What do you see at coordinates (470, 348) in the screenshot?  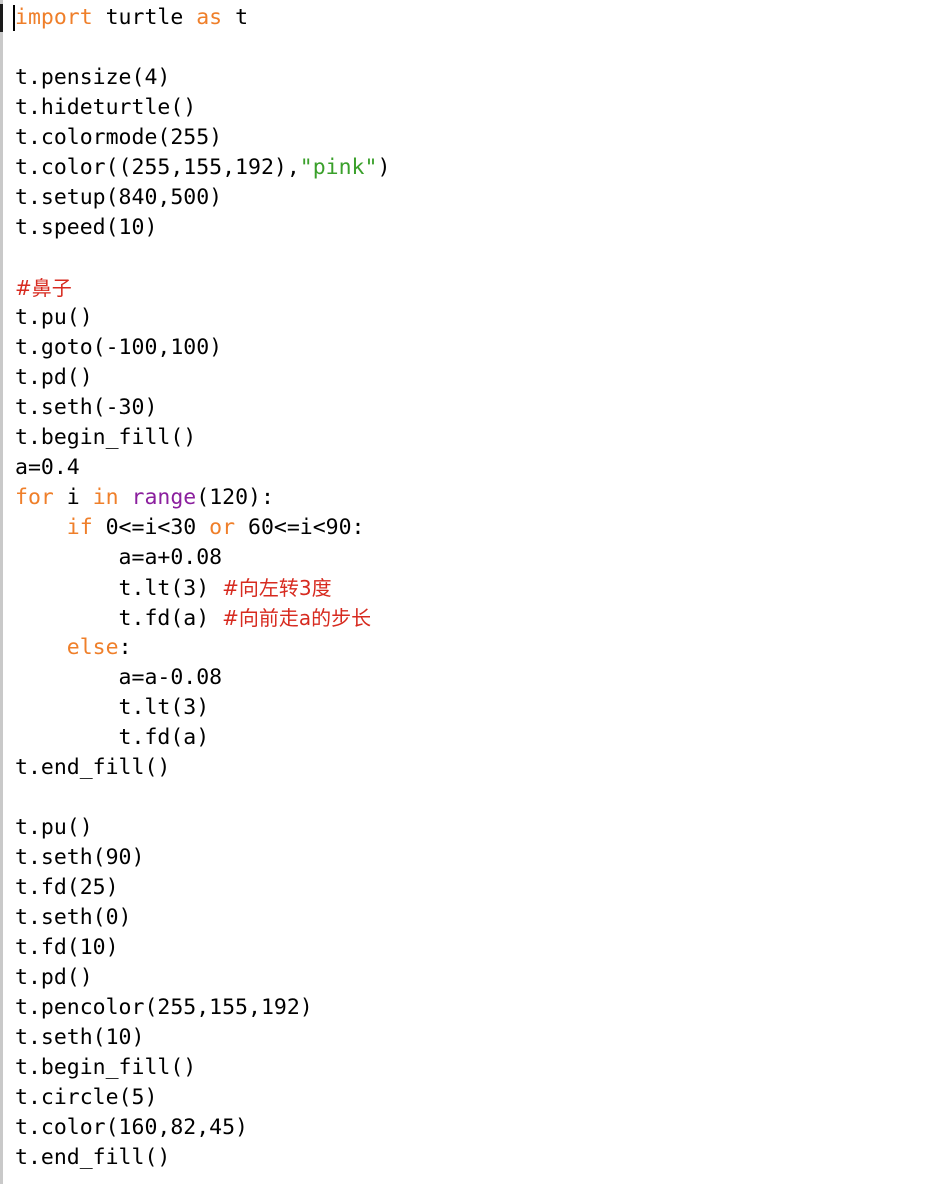 I see `code-line: t.goto(-100,100)` at bounding box center [470, 348].